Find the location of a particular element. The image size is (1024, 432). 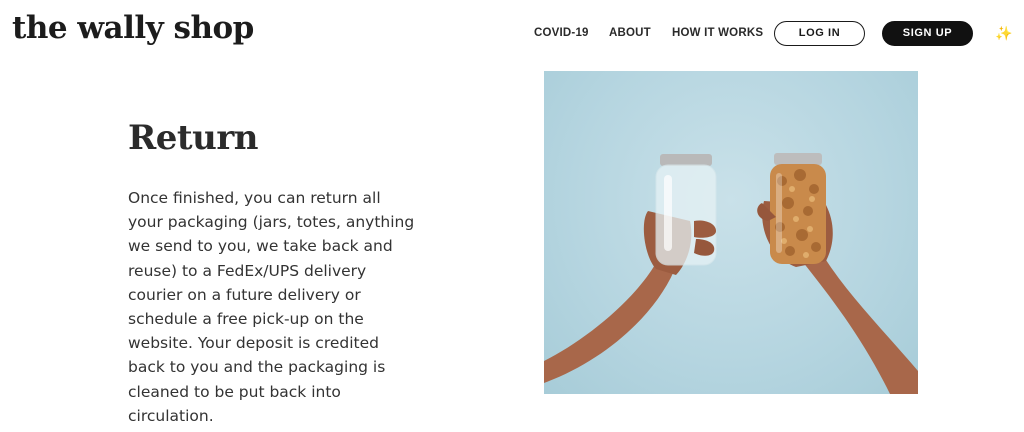

section-title: Return is located at coordinates (193, 138).